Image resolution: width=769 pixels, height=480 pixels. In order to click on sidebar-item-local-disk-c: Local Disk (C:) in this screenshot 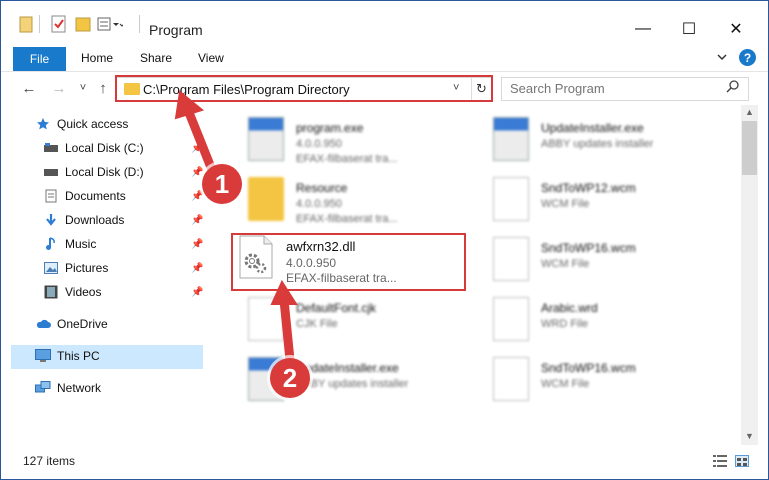, I will do `click(93, 148)`.